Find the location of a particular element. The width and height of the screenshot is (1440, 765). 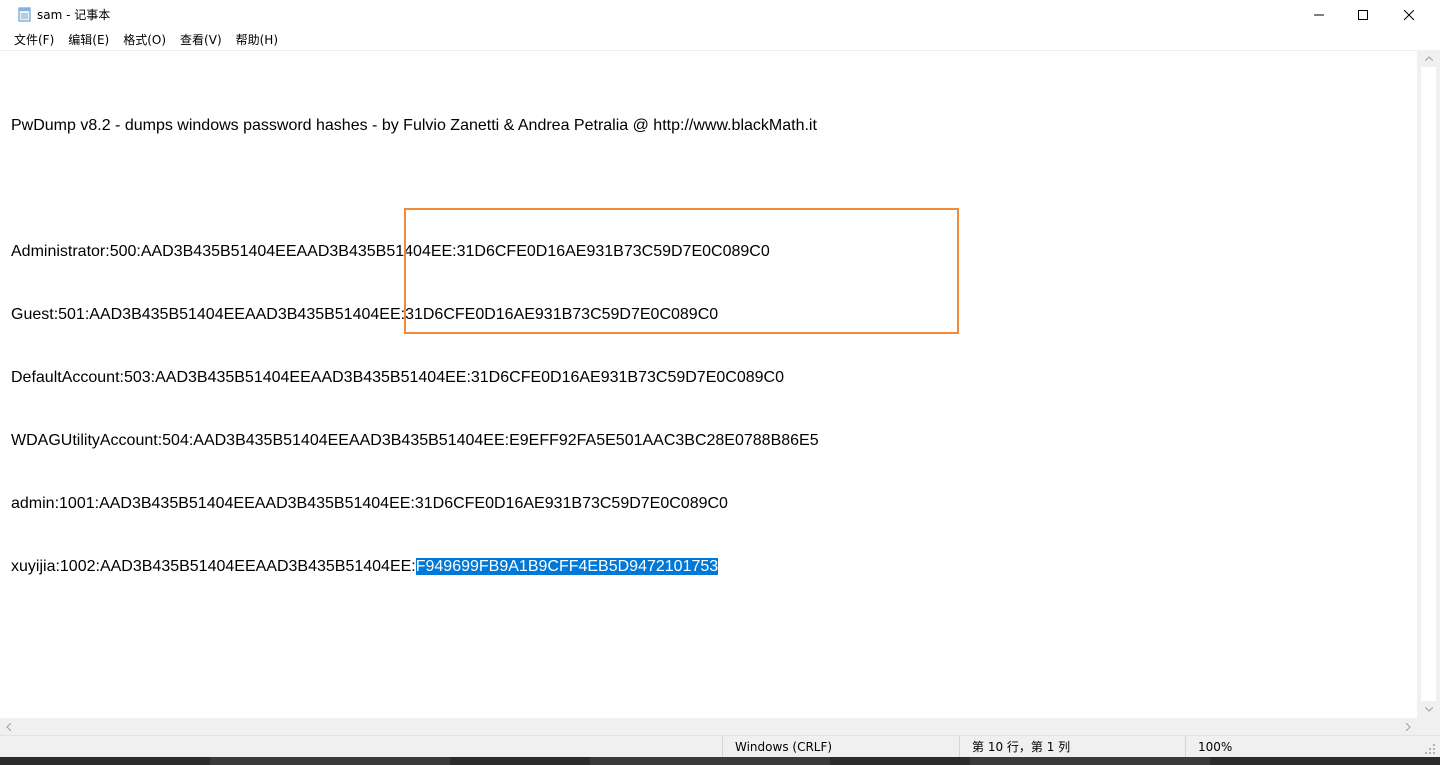

chevron-left-icon is located at coordinates (8, 726).